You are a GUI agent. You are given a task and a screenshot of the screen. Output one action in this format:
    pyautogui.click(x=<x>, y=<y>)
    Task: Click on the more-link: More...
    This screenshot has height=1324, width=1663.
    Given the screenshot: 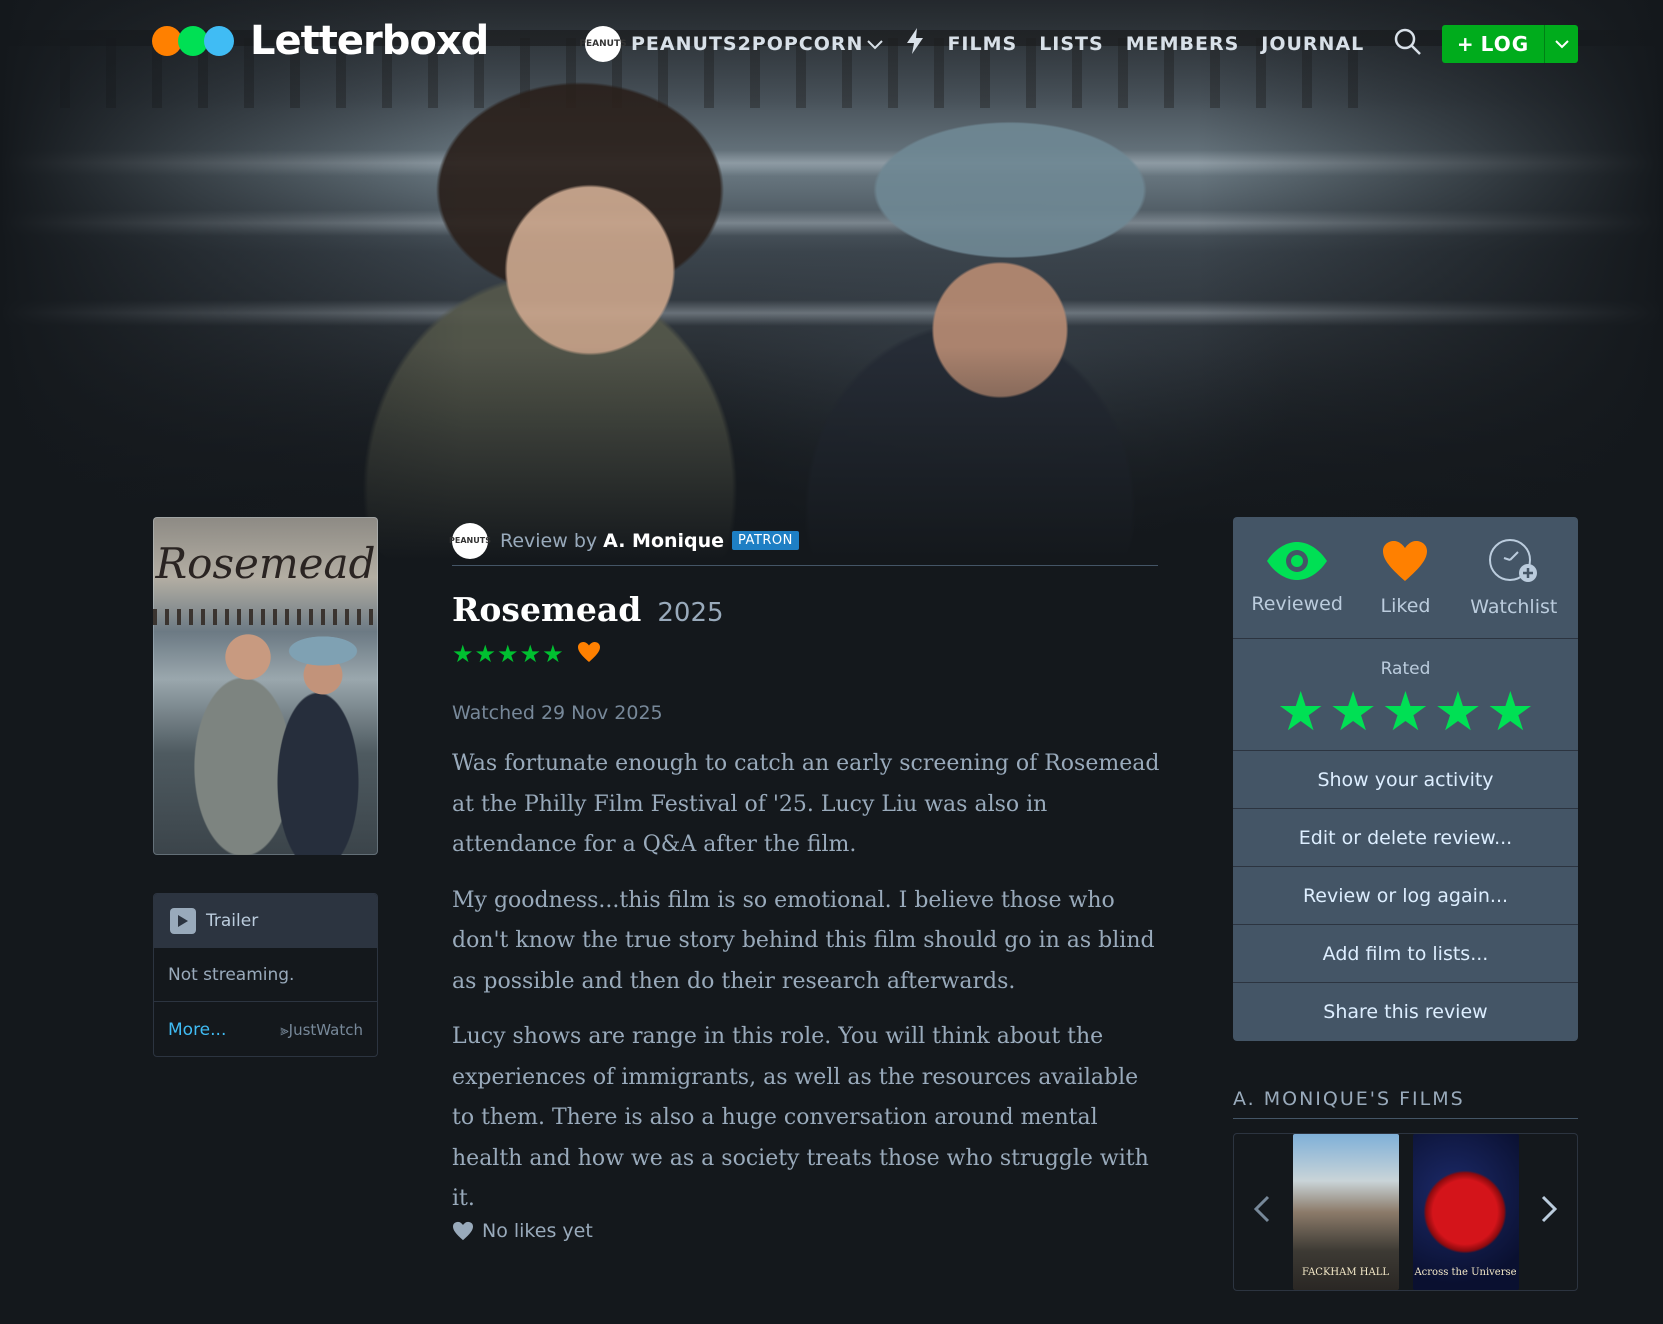 What is the action you would take?
    pyautogui.click(x=197, y=1030)
    